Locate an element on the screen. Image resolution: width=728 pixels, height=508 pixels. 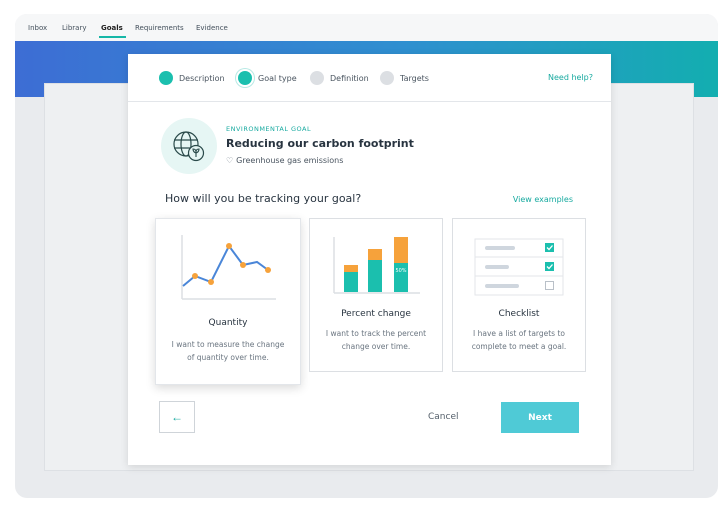
card-title: Quantity is located at coordinates (228, 323).